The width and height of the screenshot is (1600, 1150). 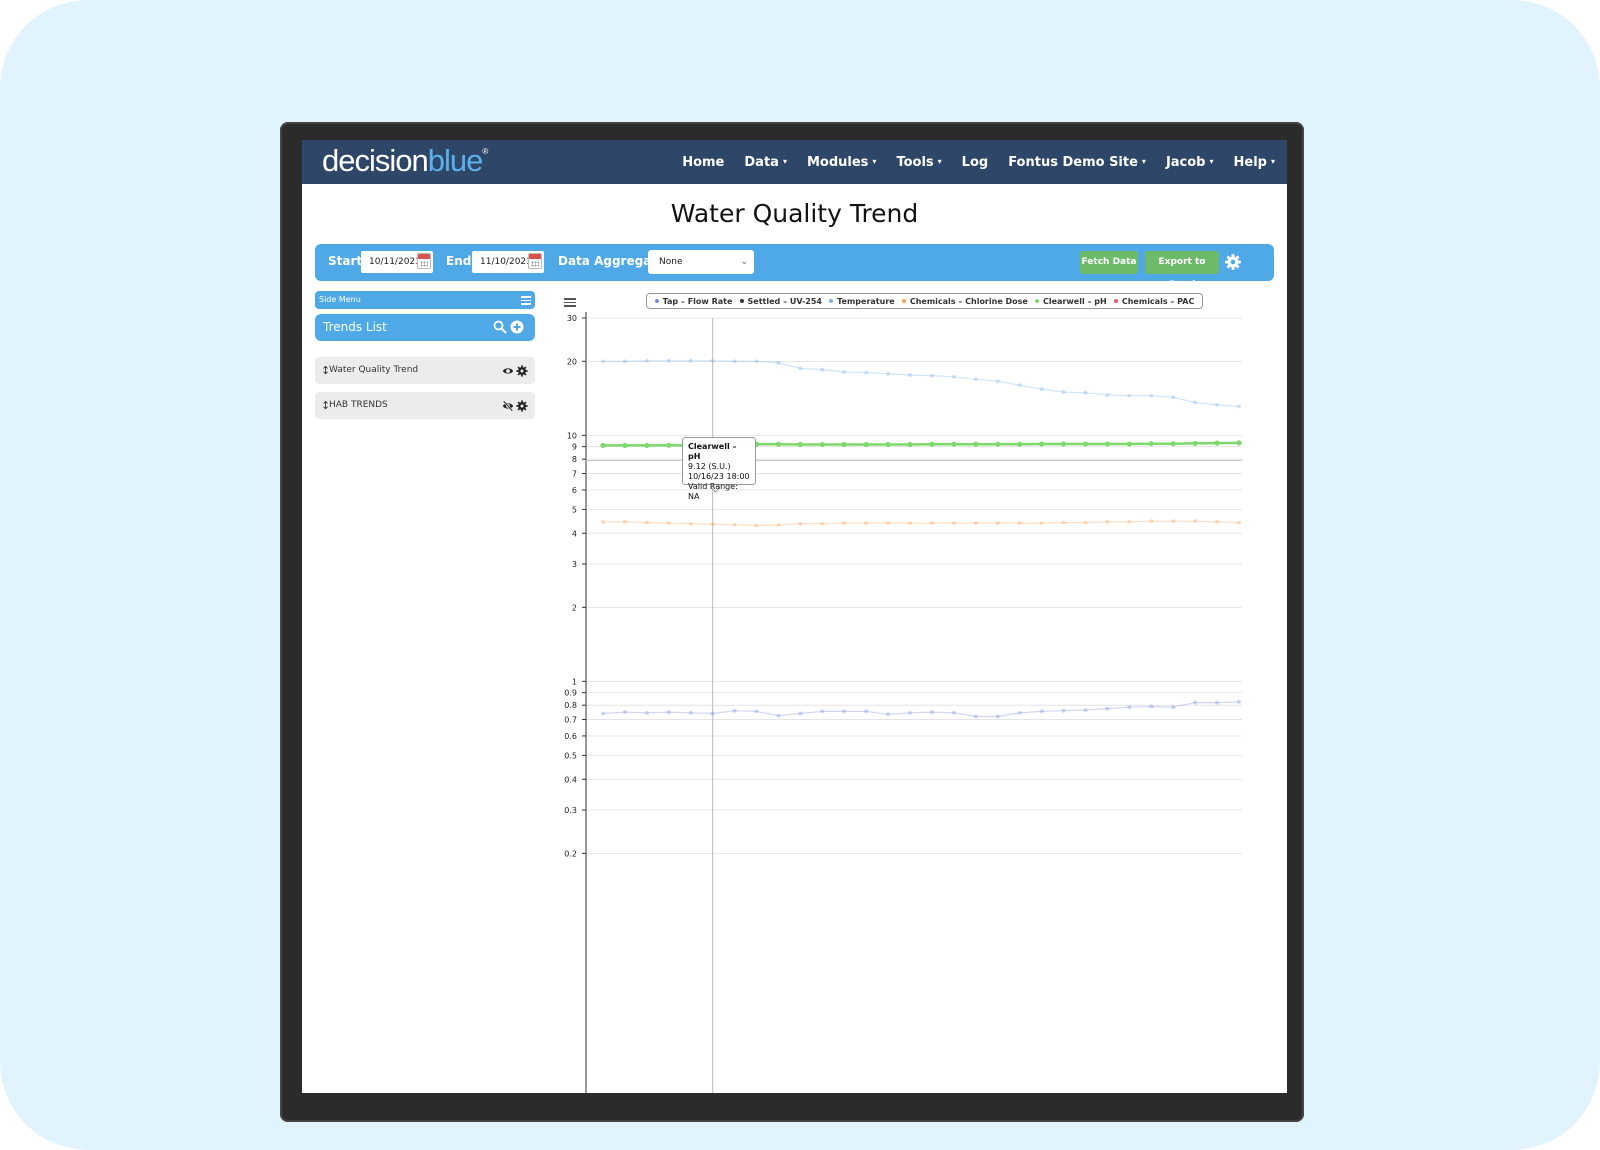 What do you see at coordinates (693, 301) in the screenshot?
I see `legend-item: Tap – Flow Rate` at bounding box center [693, 301].